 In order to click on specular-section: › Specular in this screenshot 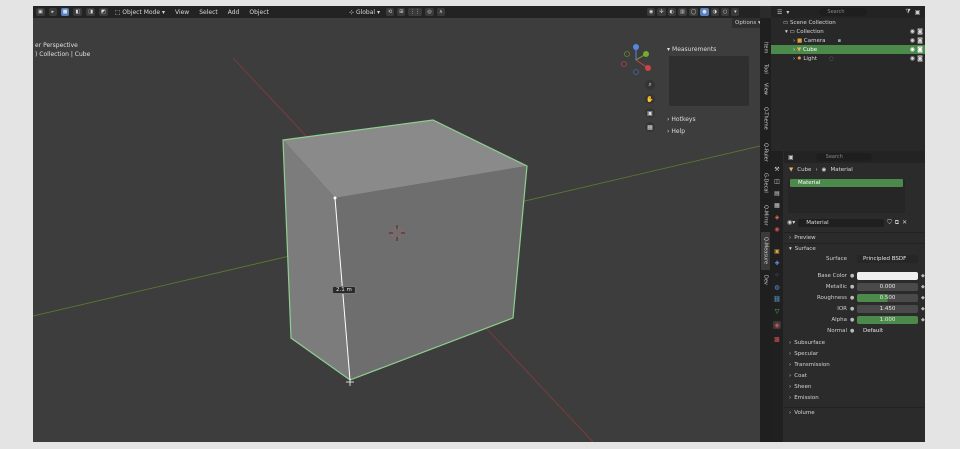, I will do `click(854, 353)`.